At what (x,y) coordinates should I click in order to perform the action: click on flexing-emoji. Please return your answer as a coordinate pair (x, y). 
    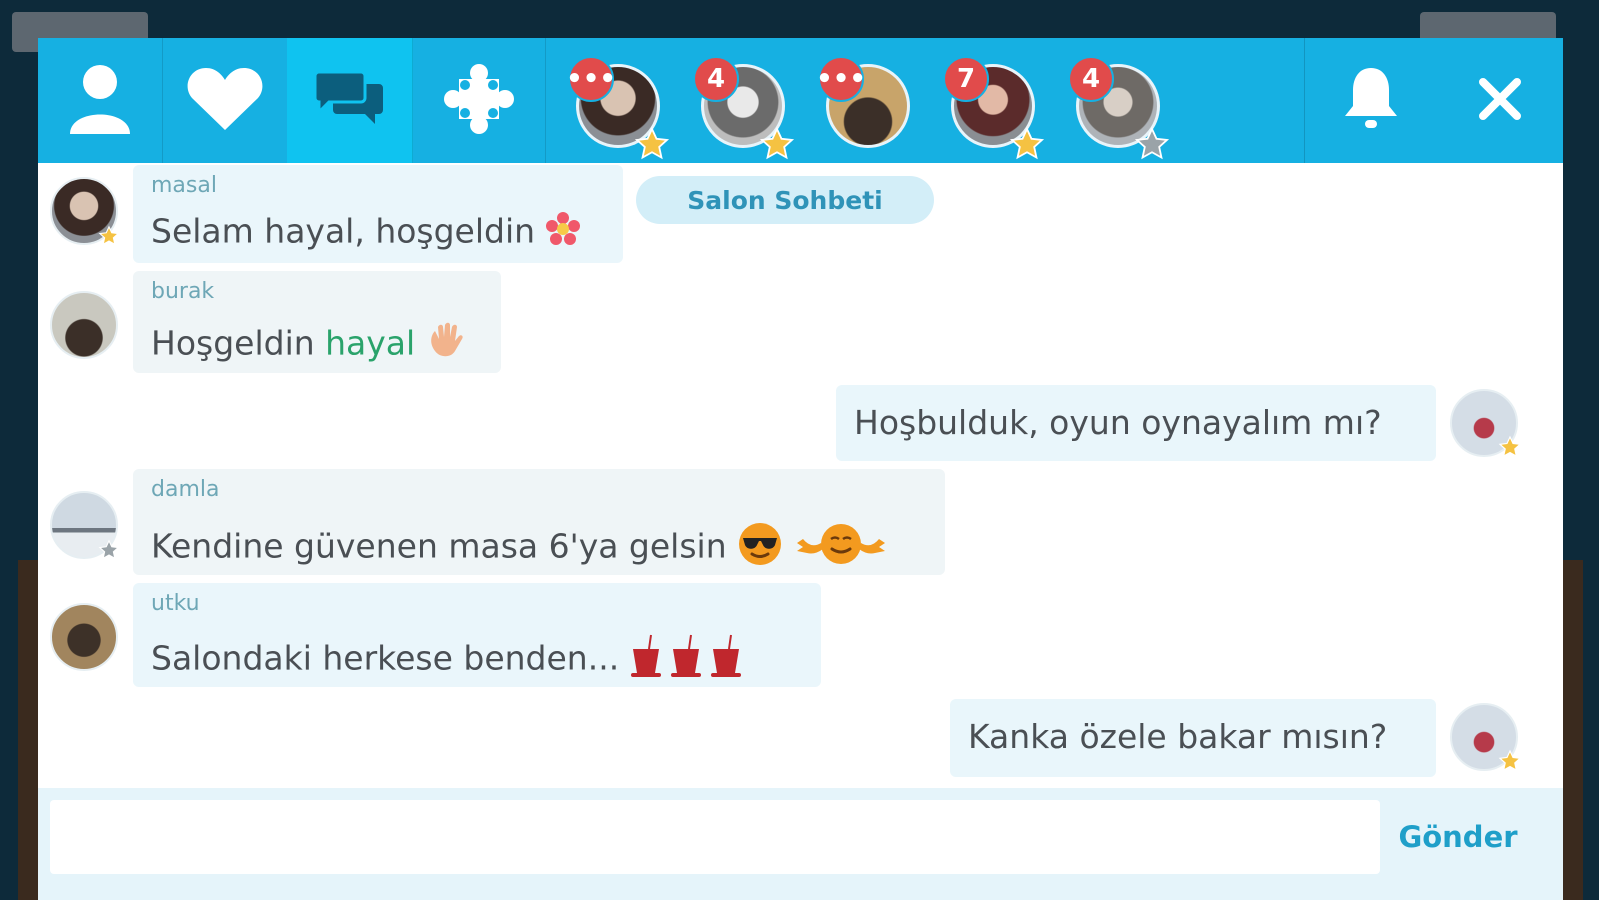
    Looking at the image, I should click on (841, 548).